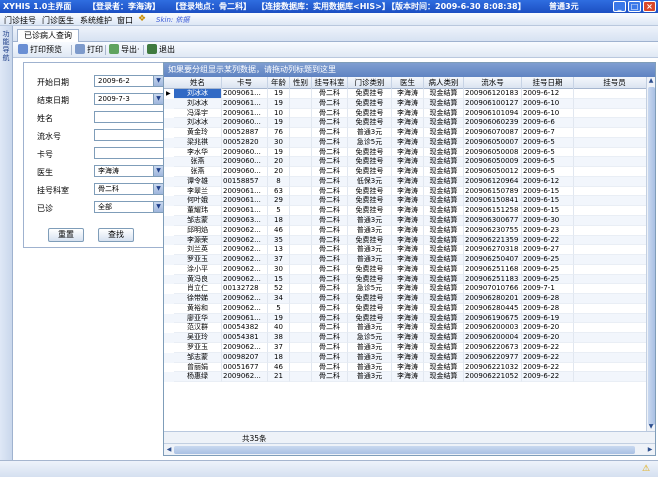  What do you see at coordinates (493, 299) in the screenshot?
I see `cell-serial: 200906280201` at bounding box center [493, 299].